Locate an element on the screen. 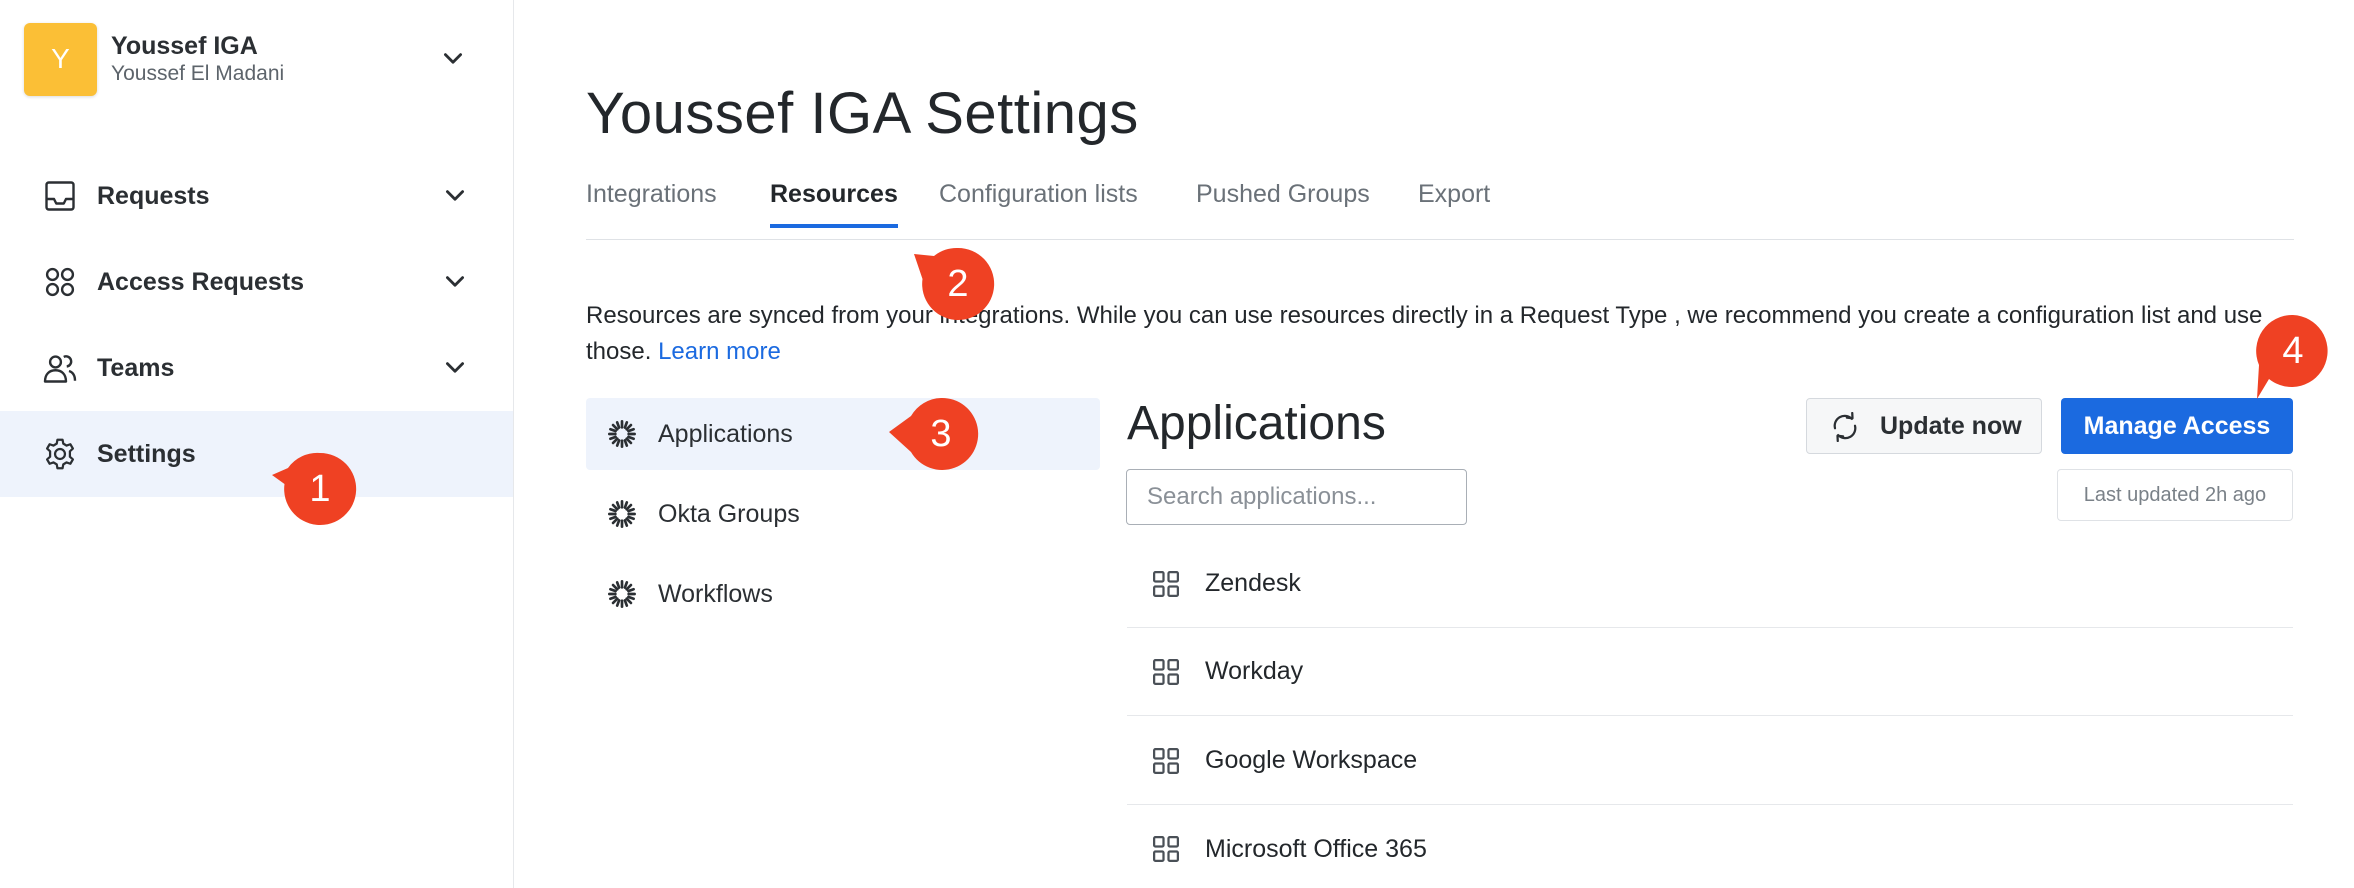  sidebar-item-requests: Requests is located at coordinates (256, 196).